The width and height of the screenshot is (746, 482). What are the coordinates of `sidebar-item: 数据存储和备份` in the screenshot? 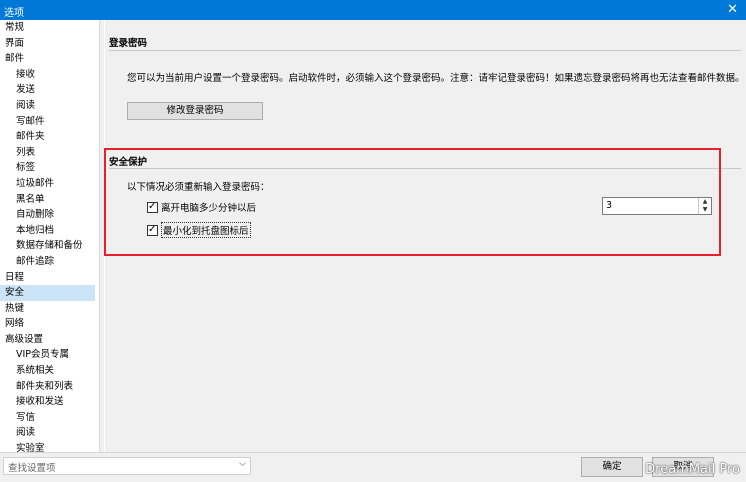 It's located at (49, 246).